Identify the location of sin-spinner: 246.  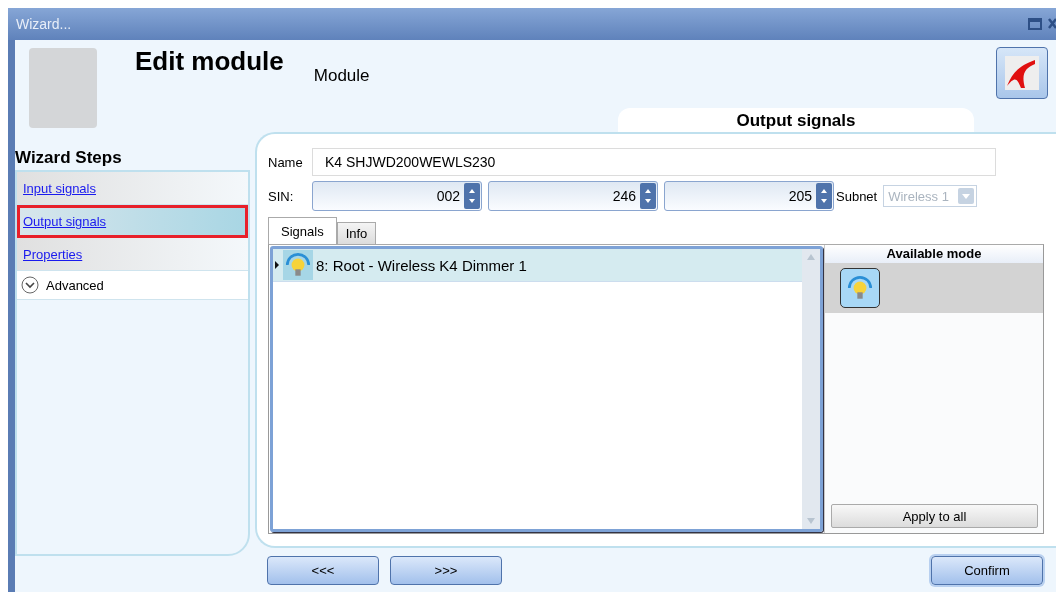
(573, 196).